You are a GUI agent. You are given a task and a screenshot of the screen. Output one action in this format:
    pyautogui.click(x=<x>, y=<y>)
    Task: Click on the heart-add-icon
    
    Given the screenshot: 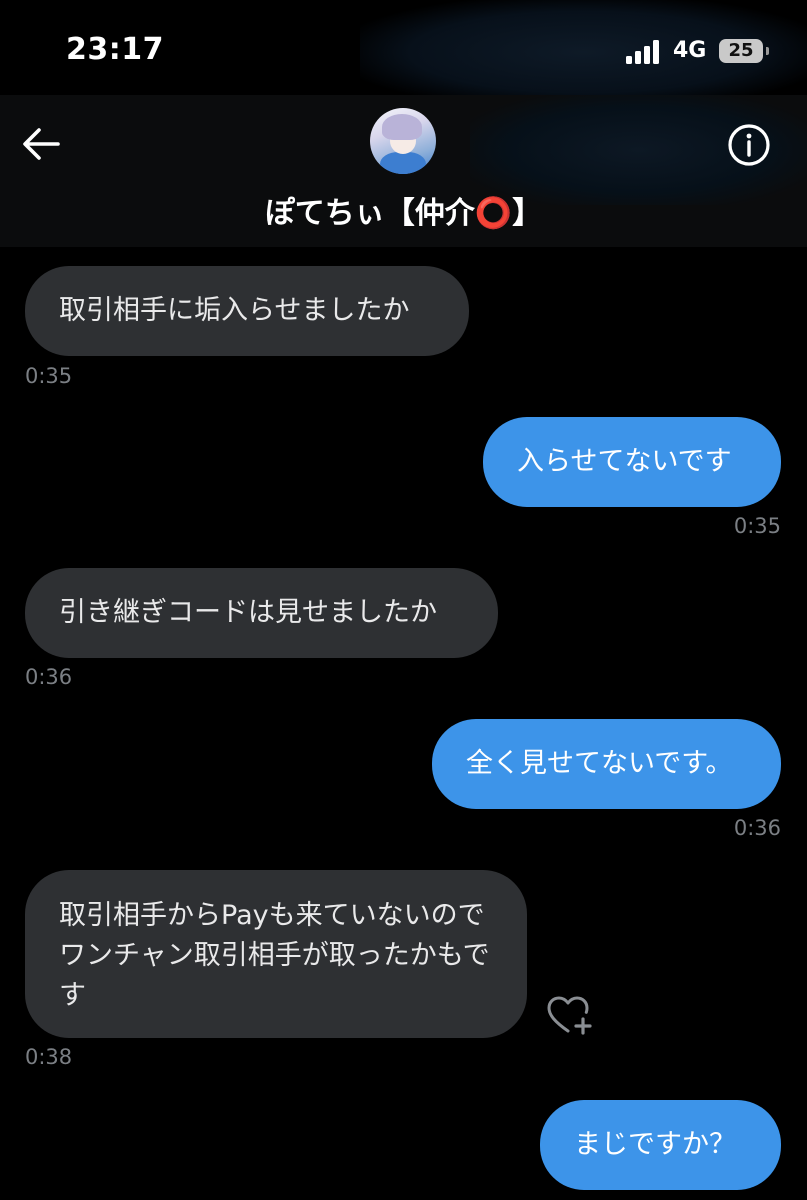 What is the action you would take?
    pyautogui.click(x=570, y=1016)
    